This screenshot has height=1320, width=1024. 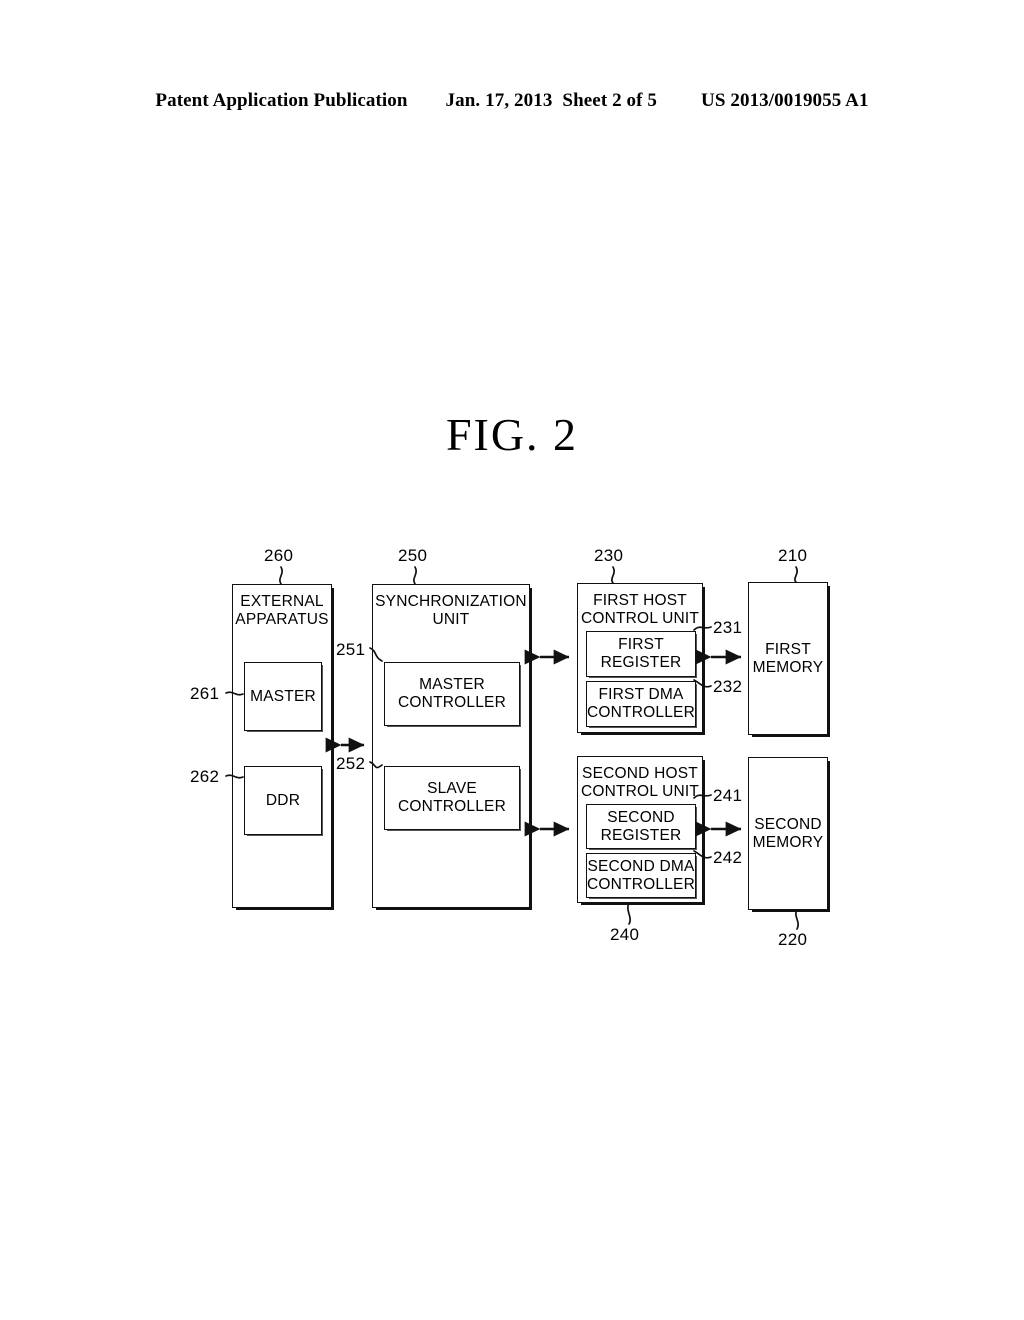 I want to click on block-master: MASTER, so click(x=283, y=696).